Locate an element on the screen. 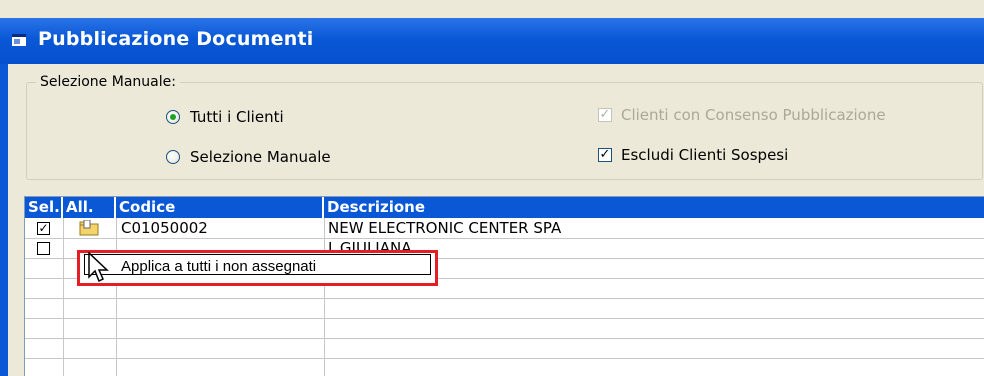 This screenshot has height=376, width=984. checkbox-disabled-checked: ✓ is located at coordinates (605, 114).